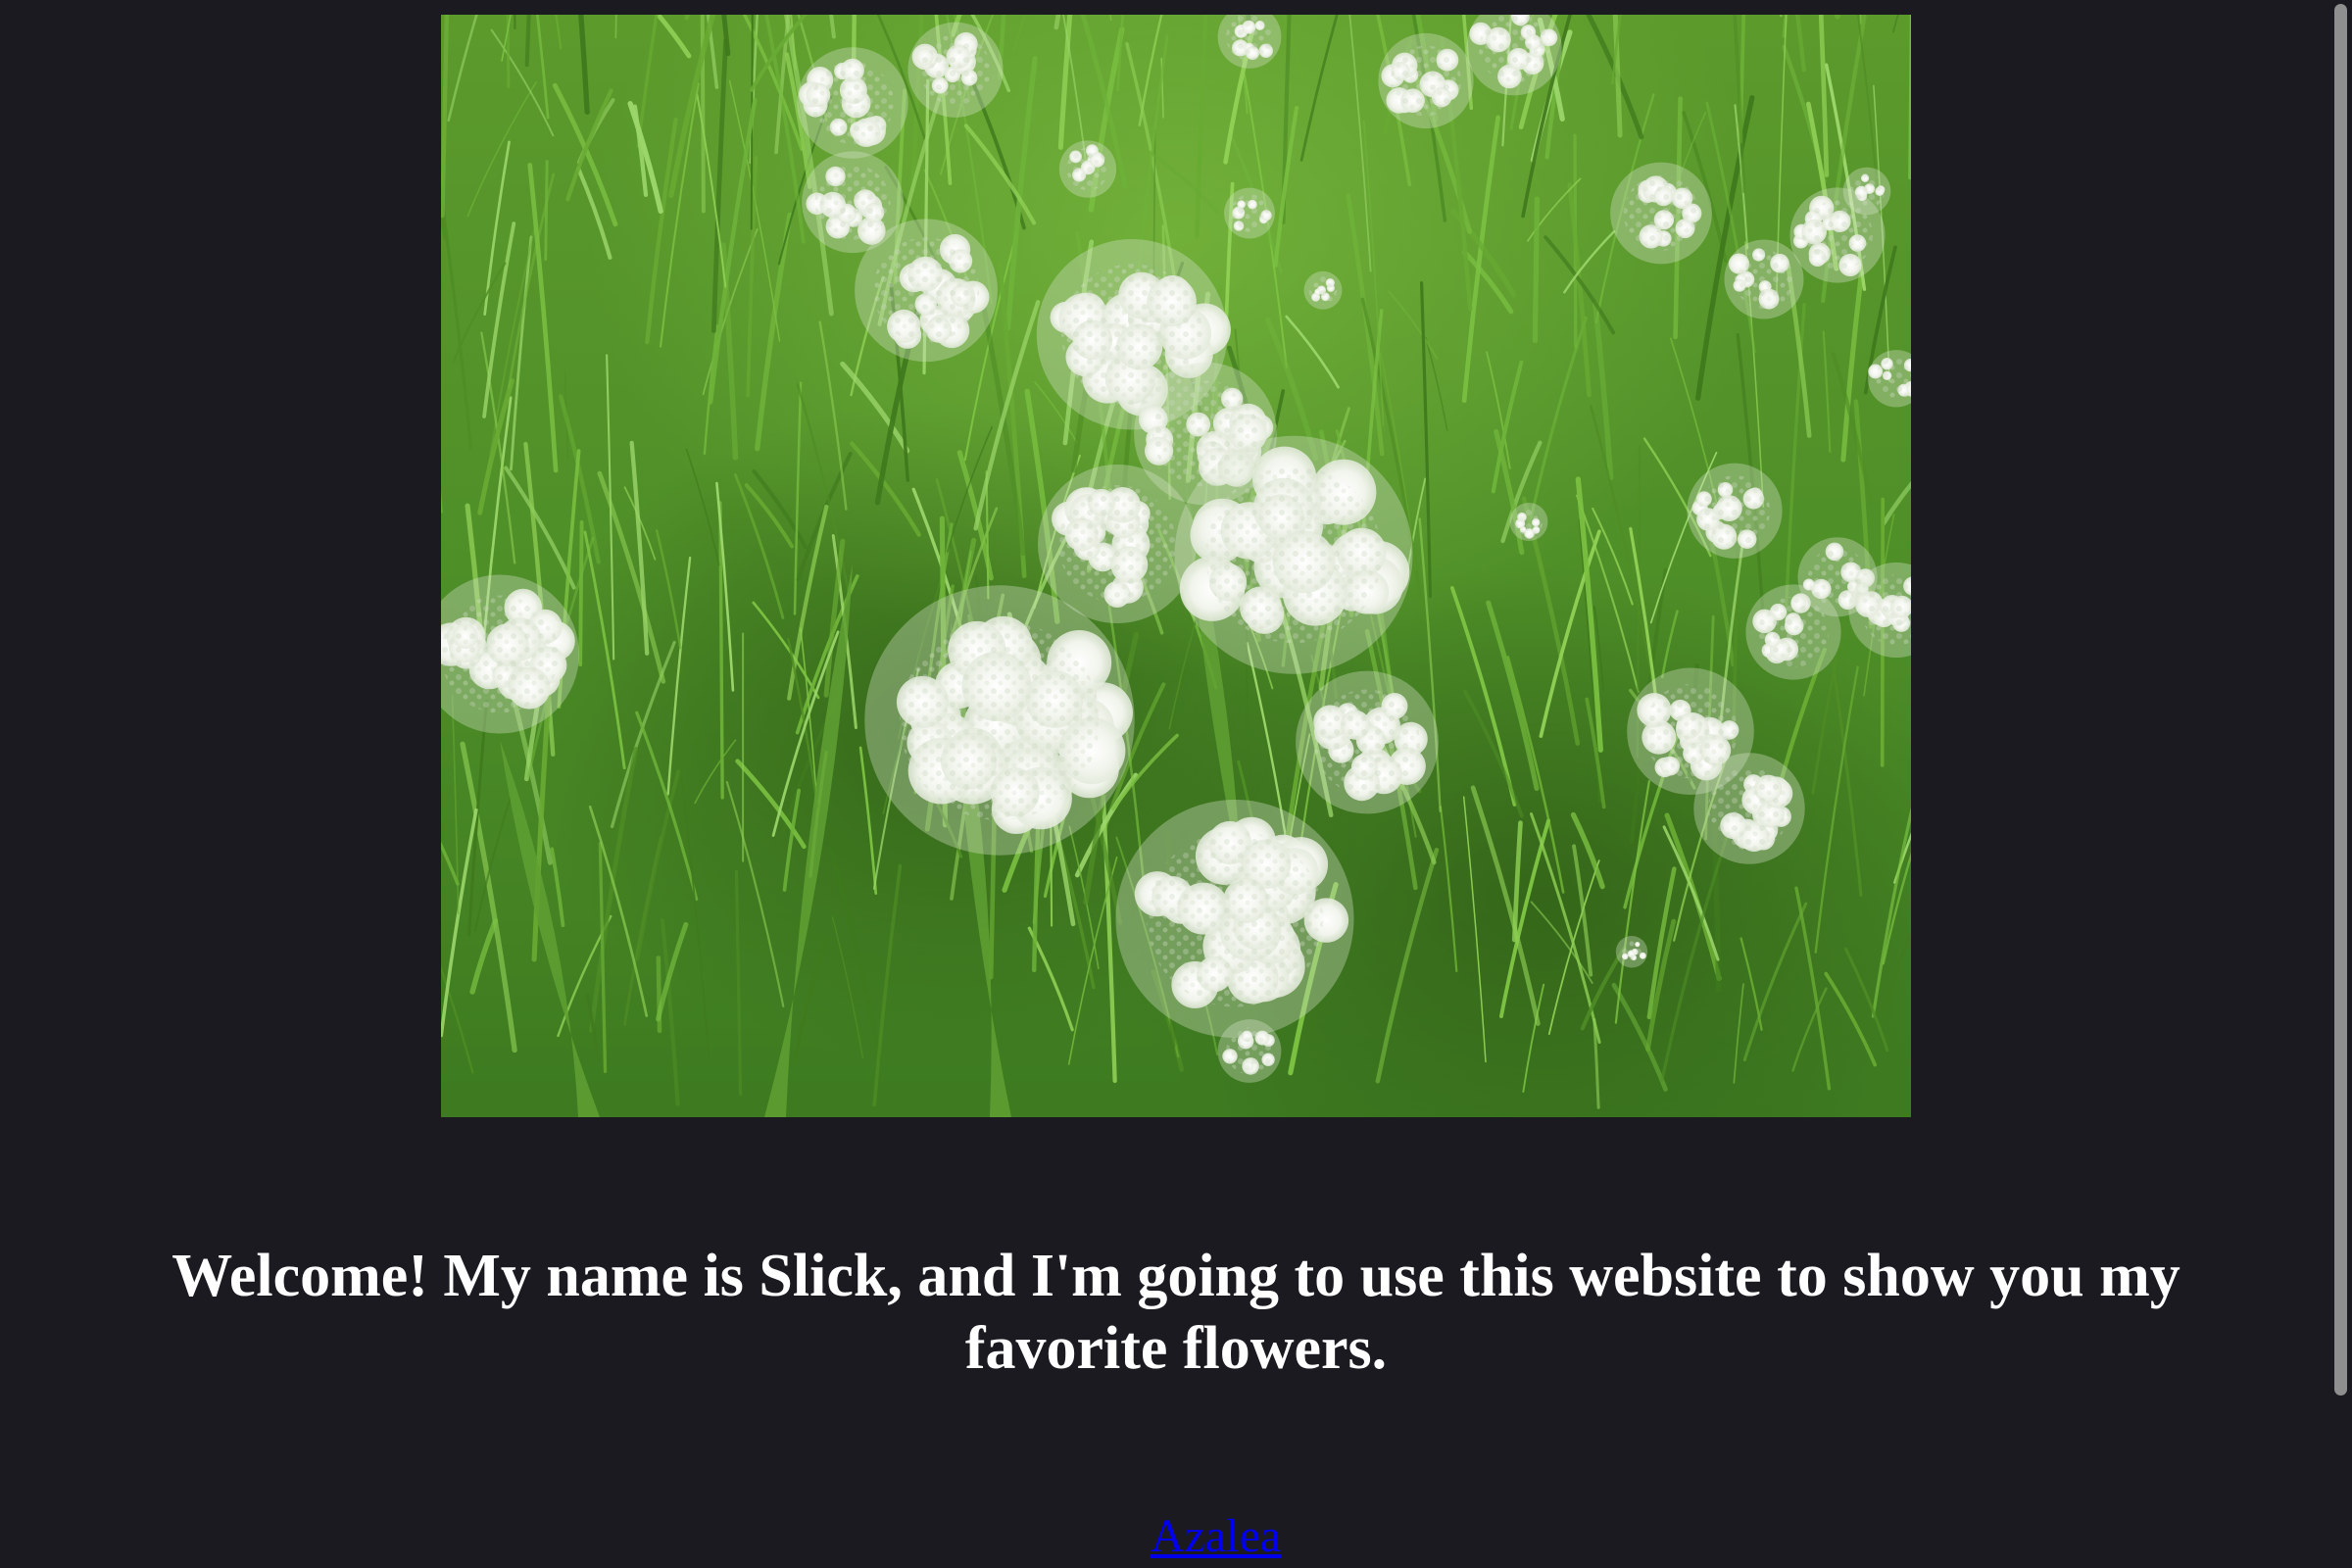 This screenshot has width=2352, height=1568. What do you see at coordinates (2340, 700) in the screenshot?
I see `scrollbar-thumb` at bounding box center [2340, 700].